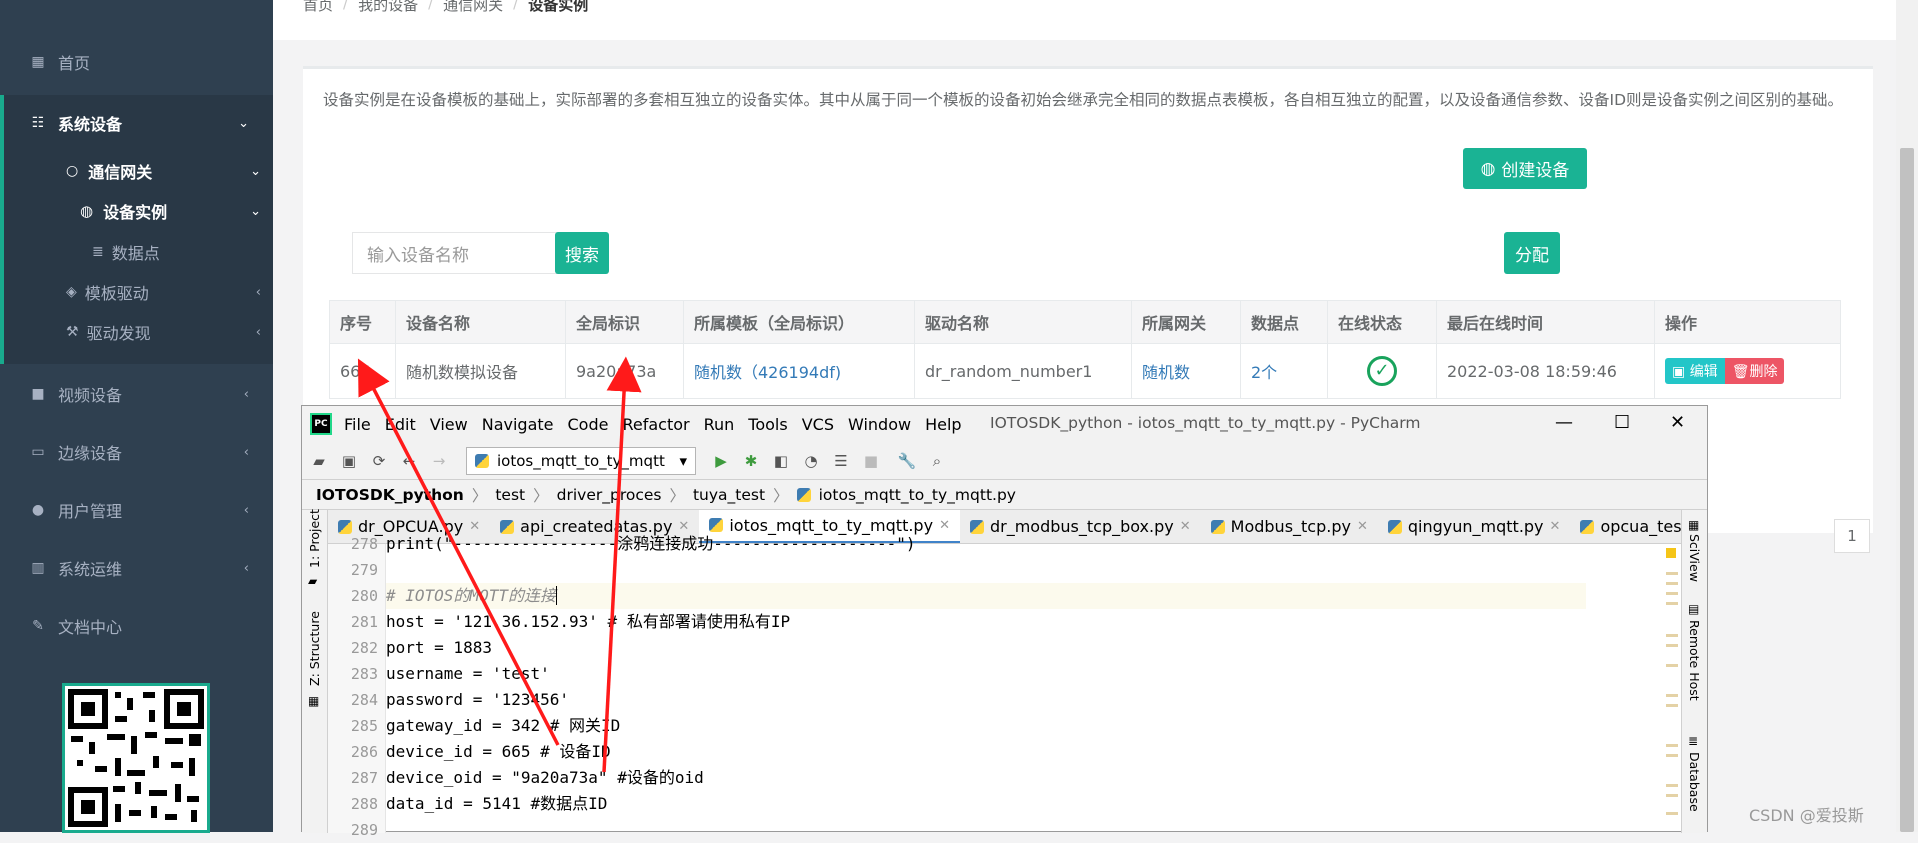 The height and width of the screenshot is (843, 1918). What do you see at coordinates (136, 211) in the screenshot?
I see `sidebar-item-device-instance: ◍ 设备实例 ⌄` at bounding box center [136, 211].